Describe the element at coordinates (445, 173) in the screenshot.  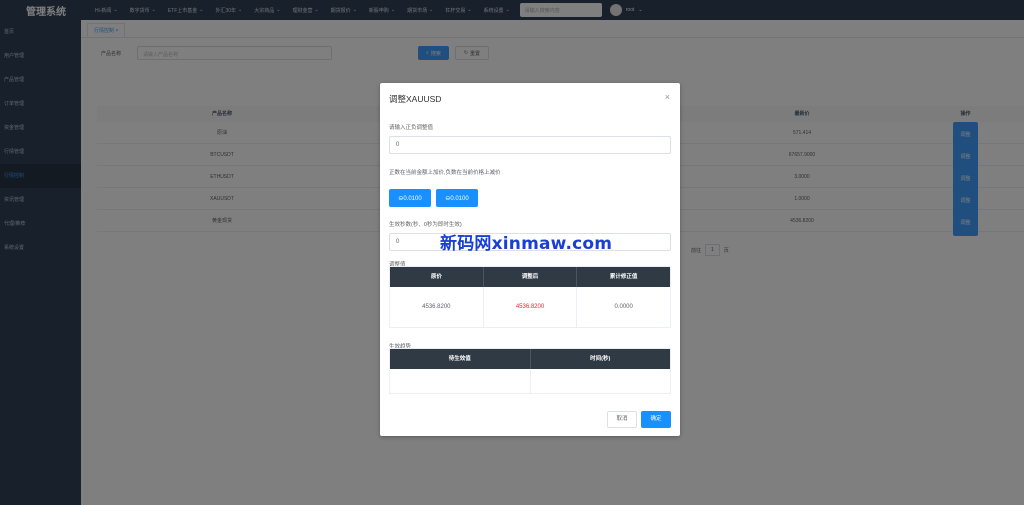
I see `adjust-hint: 正数在当前金额上加价,负数在当前价格上减价` at that location.